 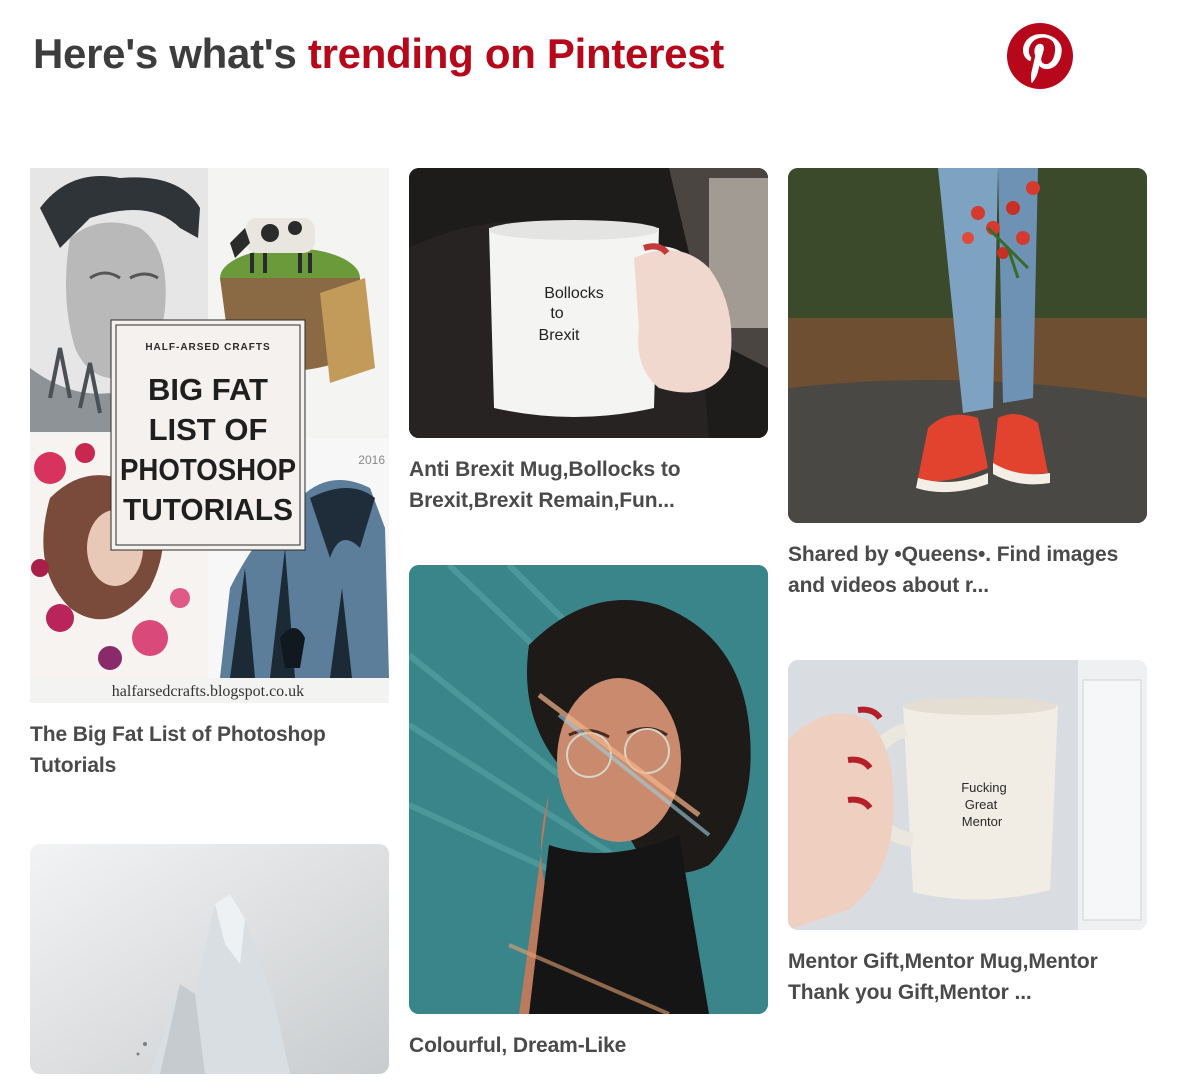 I want to click on svg-text: to, so click(x=556, y=313).